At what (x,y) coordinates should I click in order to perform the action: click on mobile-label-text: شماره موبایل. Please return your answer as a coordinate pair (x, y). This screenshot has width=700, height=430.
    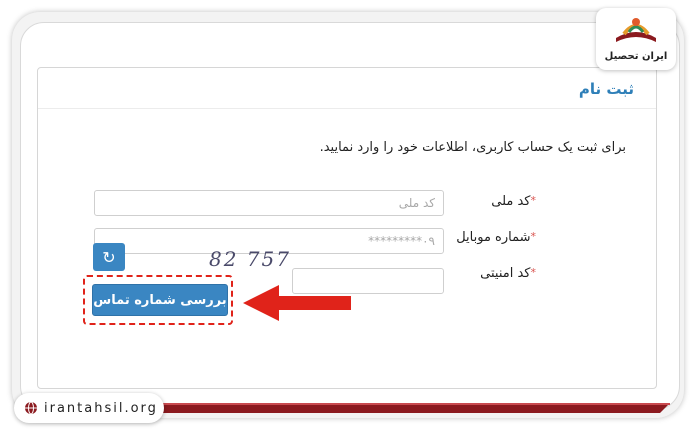
    Looking at the image, I should click on (493, 237).